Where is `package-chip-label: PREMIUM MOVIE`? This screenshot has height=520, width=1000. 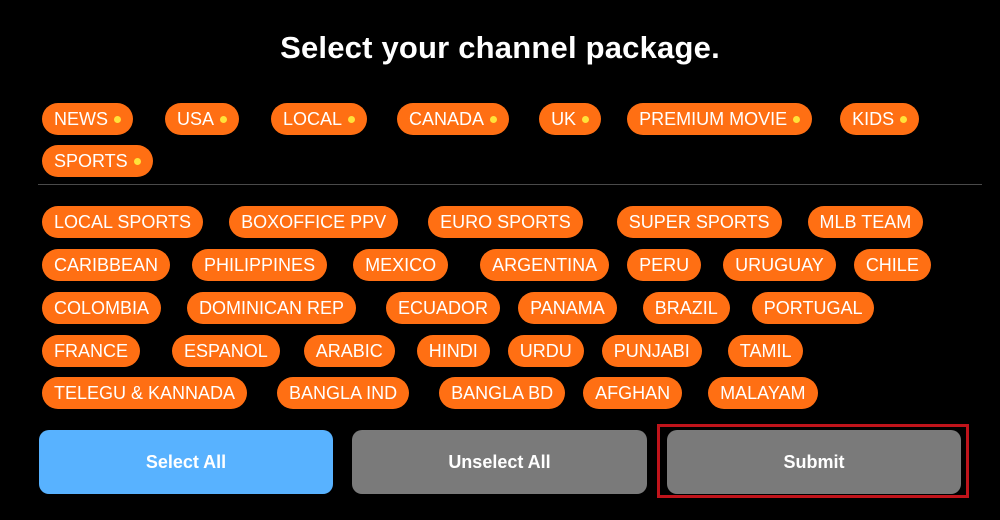 package-chip-label: PREMIUM MOVIE is located at coordinates (713, 119).